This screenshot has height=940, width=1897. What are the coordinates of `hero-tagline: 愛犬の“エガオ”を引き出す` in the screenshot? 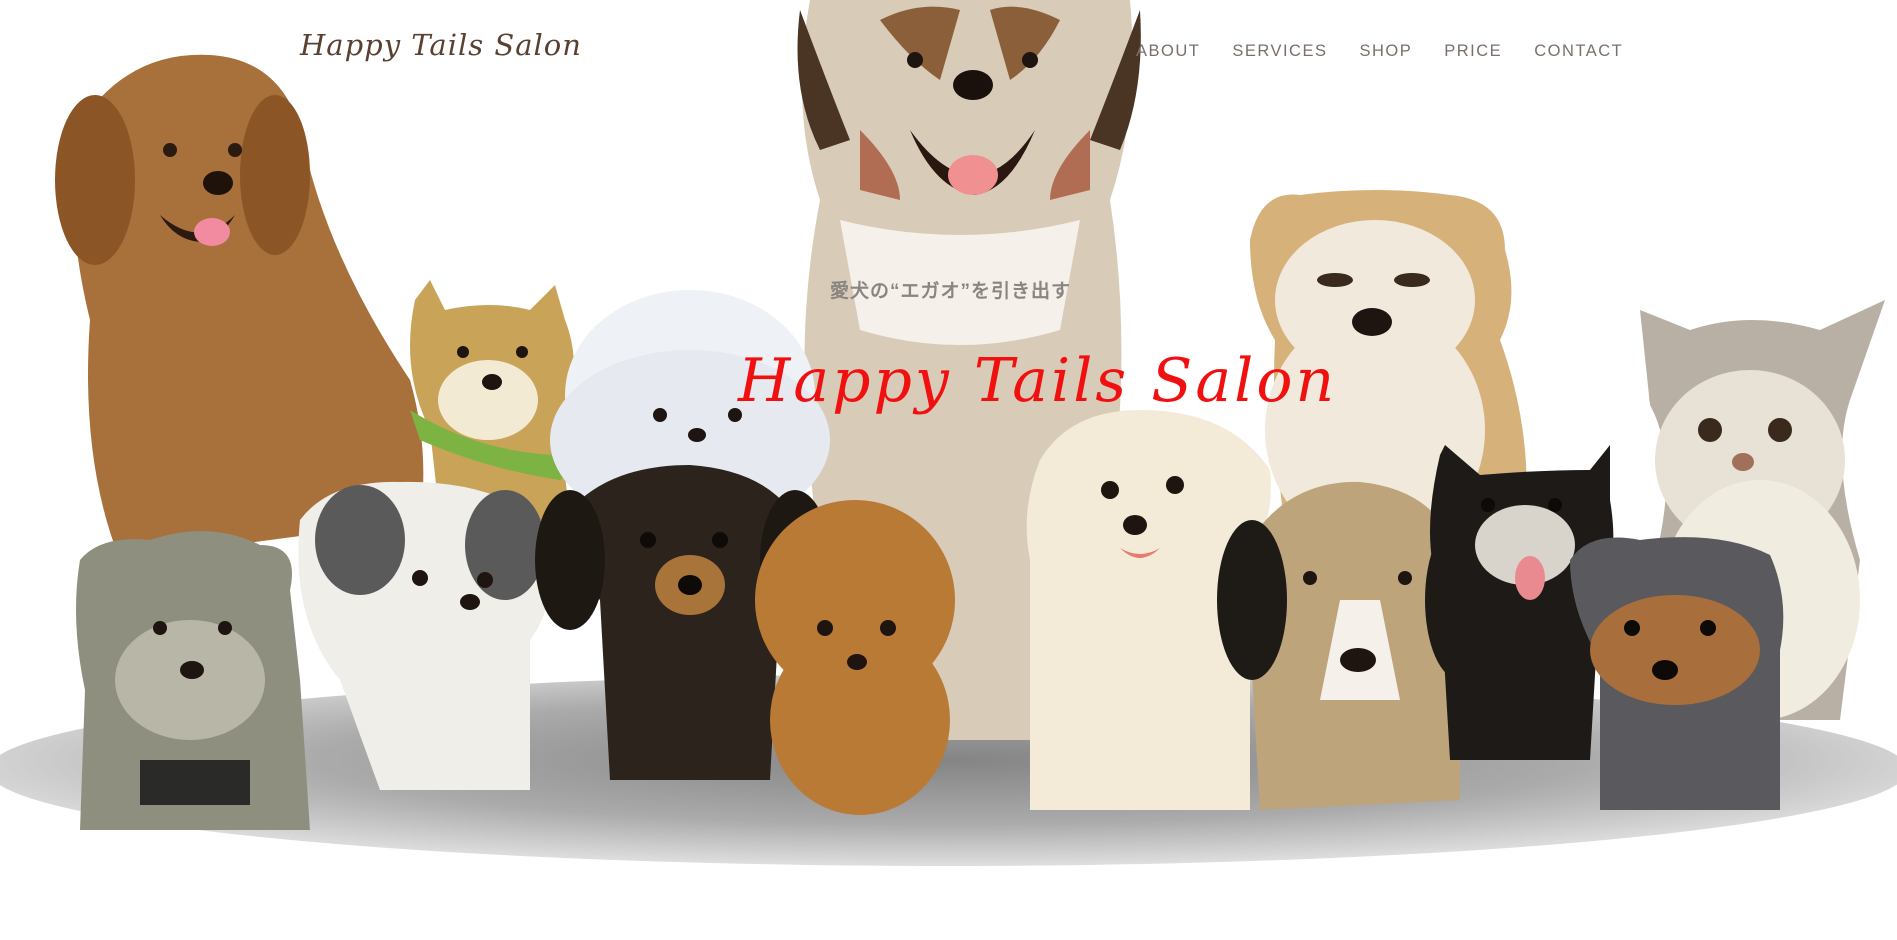 It's located at (951, 291).